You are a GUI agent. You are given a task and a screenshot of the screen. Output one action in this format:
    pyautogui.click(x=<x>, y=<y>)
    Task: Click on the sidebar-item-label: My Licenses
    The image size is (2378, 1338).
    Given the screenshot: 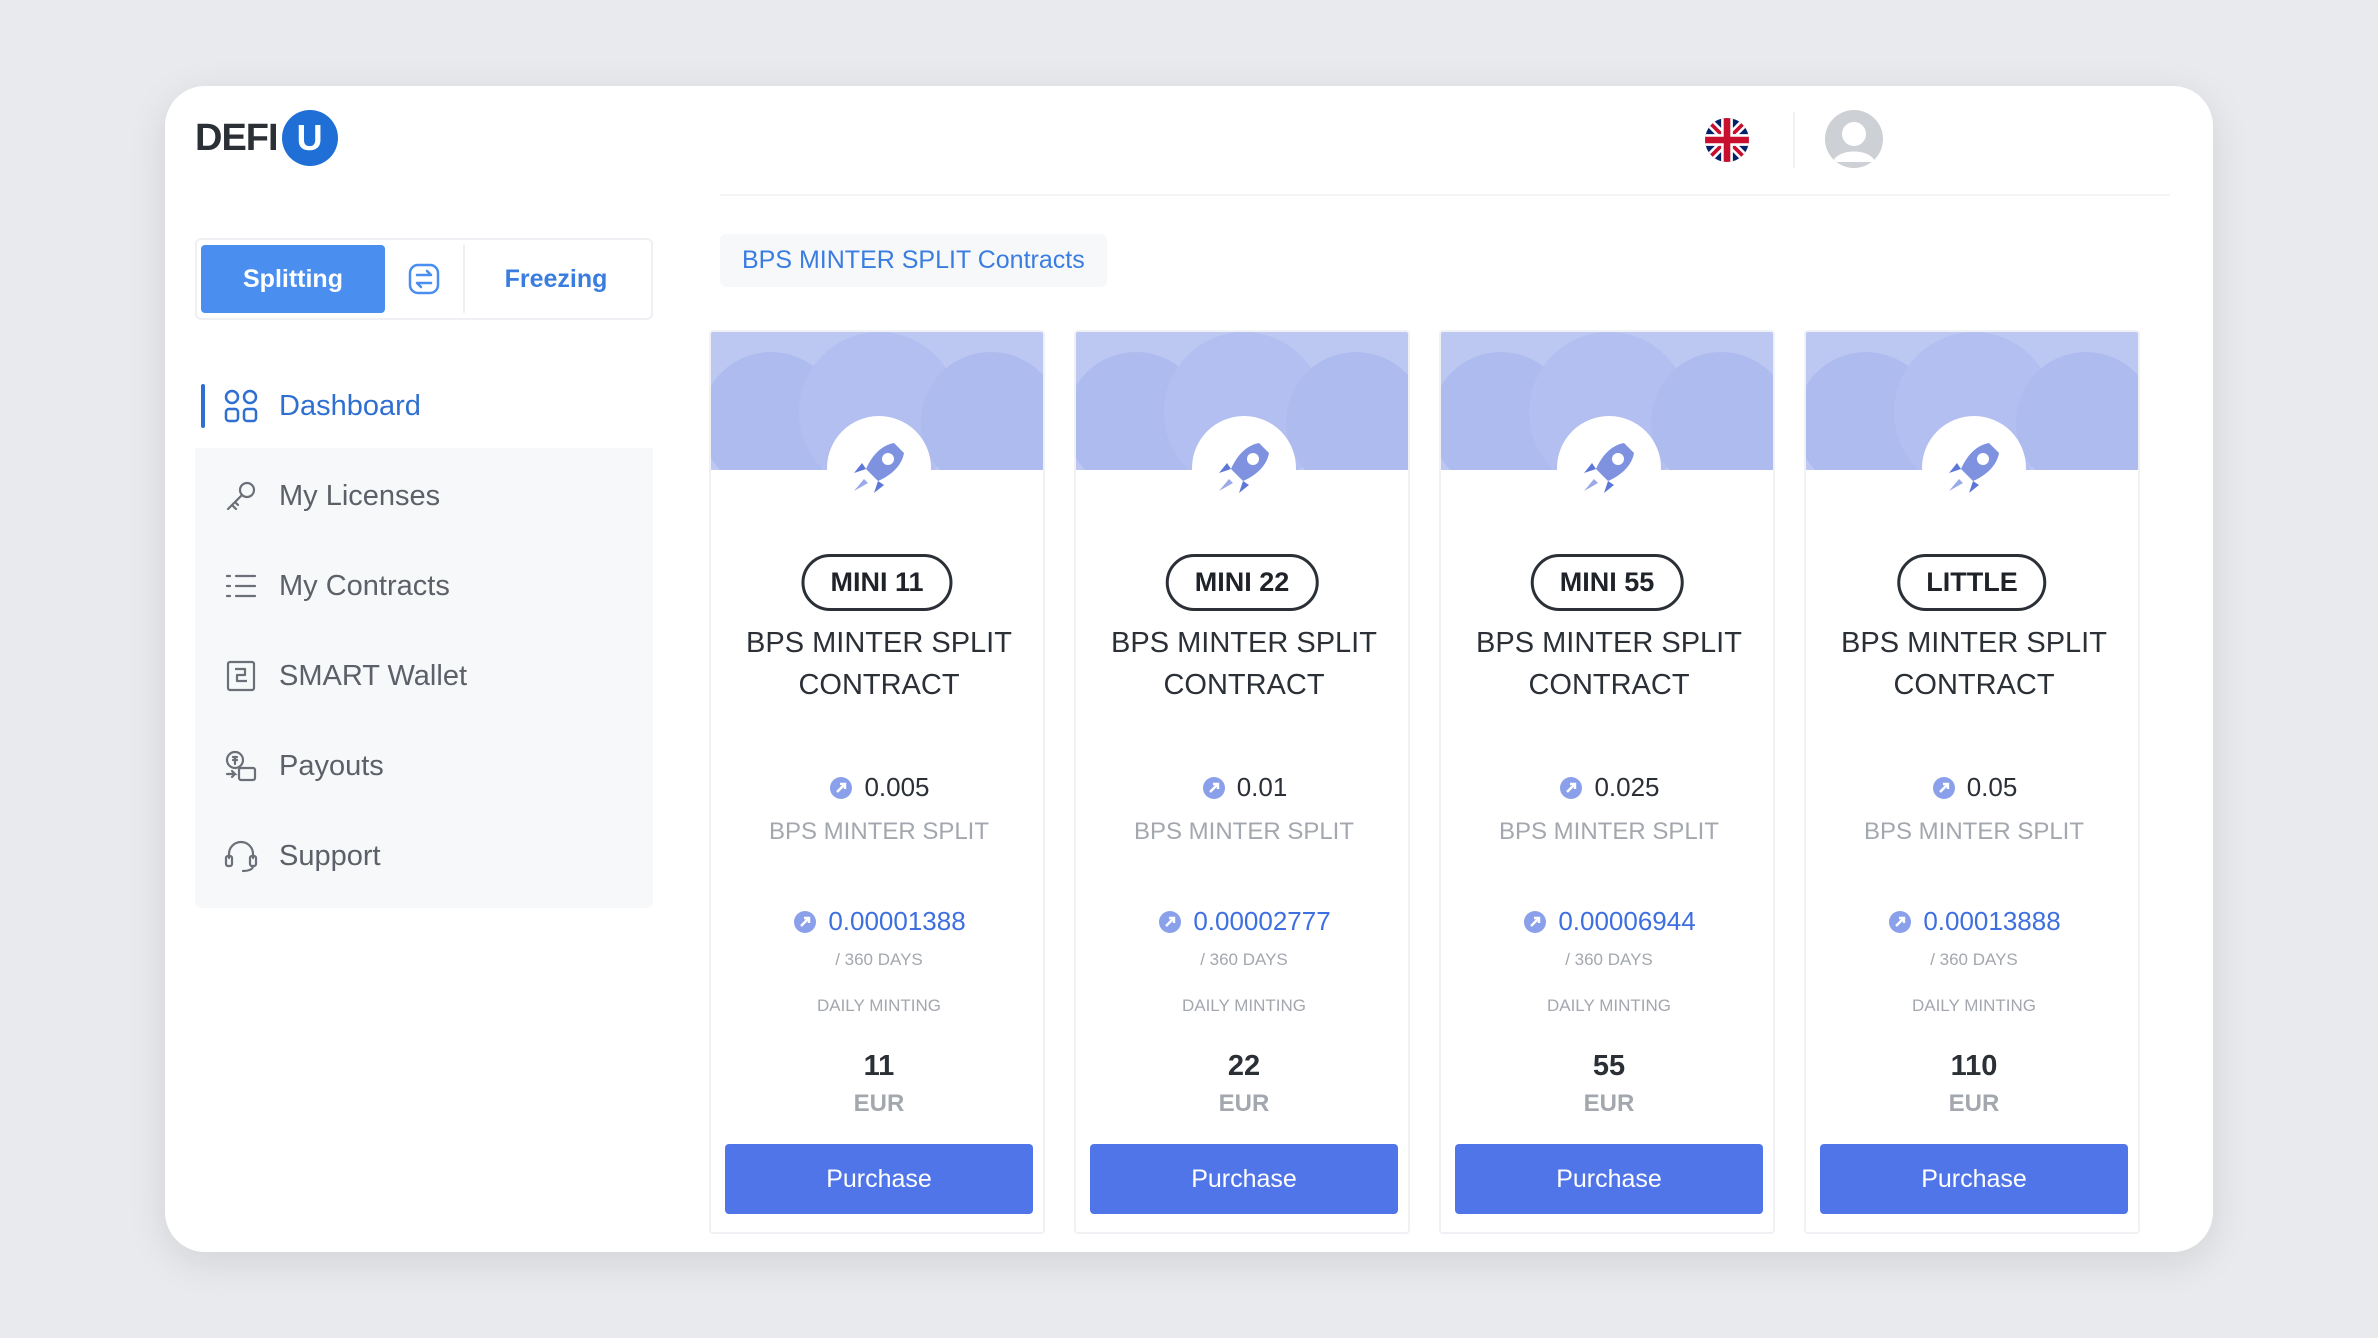 What is the action you would take?
    pyautogui.click(x=360, y=495)
    